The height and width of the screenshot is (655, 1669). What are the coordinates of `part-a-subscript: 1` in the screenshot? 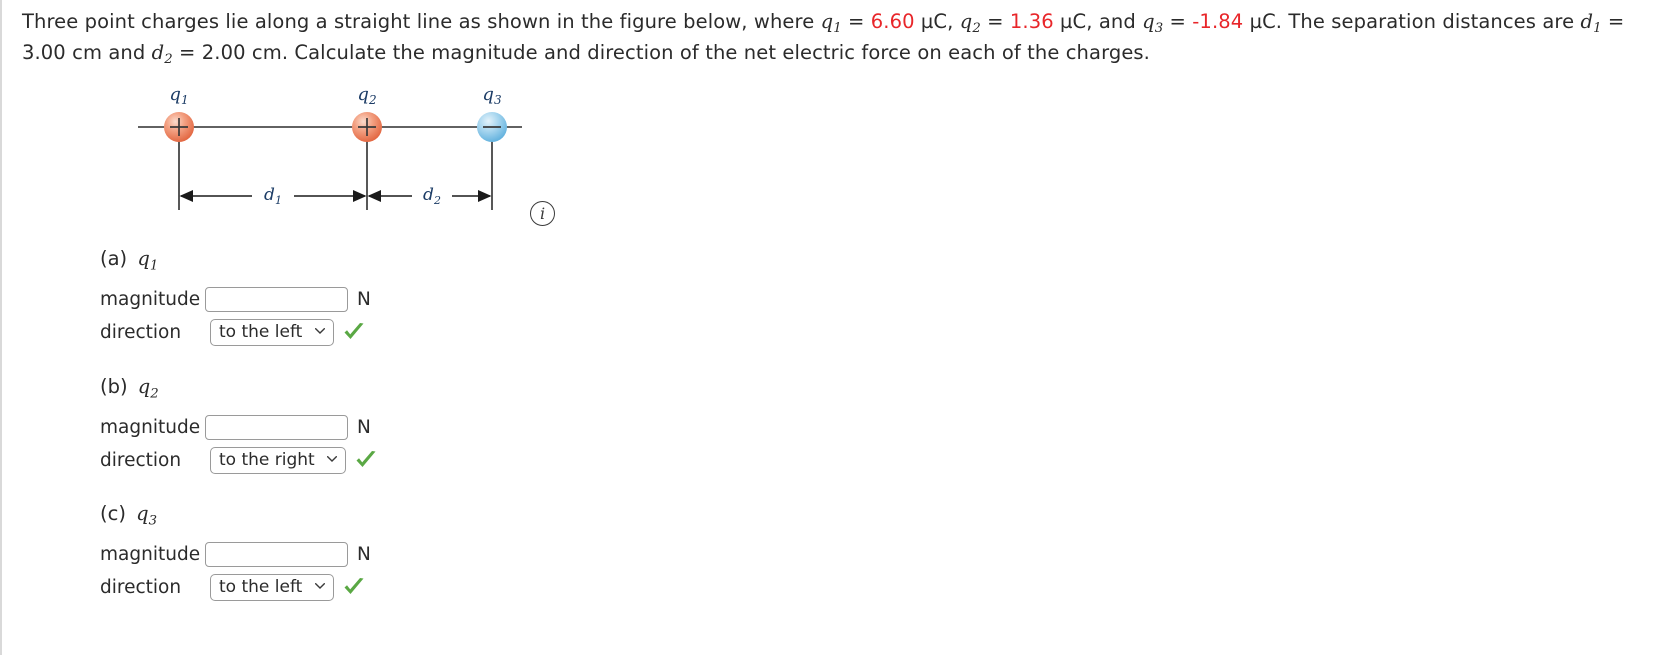 It's located at (154, 266).